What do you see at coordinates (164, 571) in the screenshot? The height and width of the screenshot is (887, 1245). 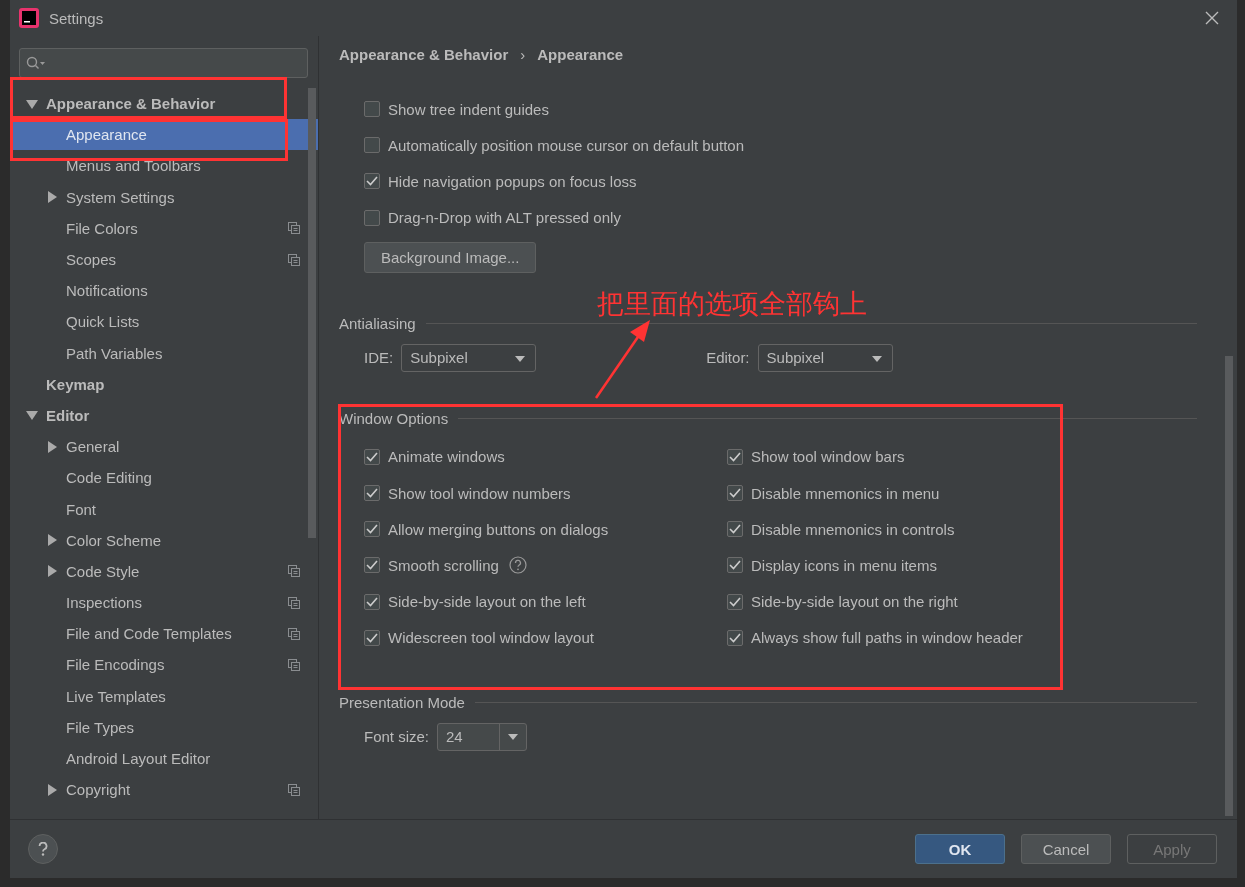 I see `tree-item: Code Style` at bounding box center [164, 571].